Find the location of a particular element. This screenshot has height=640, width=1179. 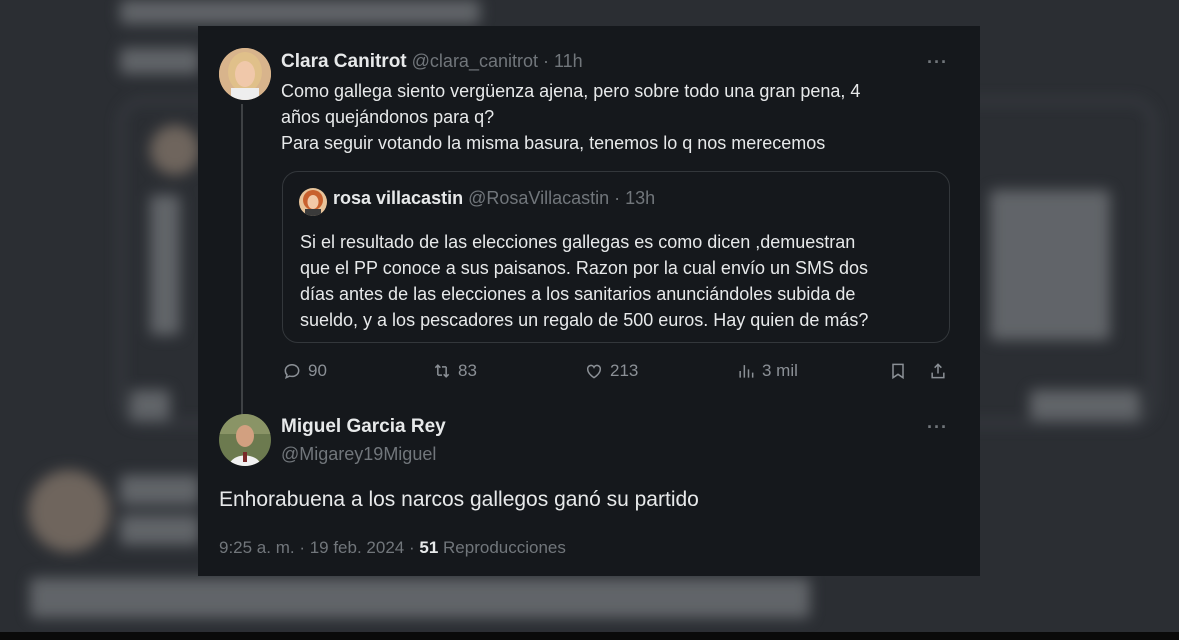

repost-button: 83 is located at coordinates (454, 371).